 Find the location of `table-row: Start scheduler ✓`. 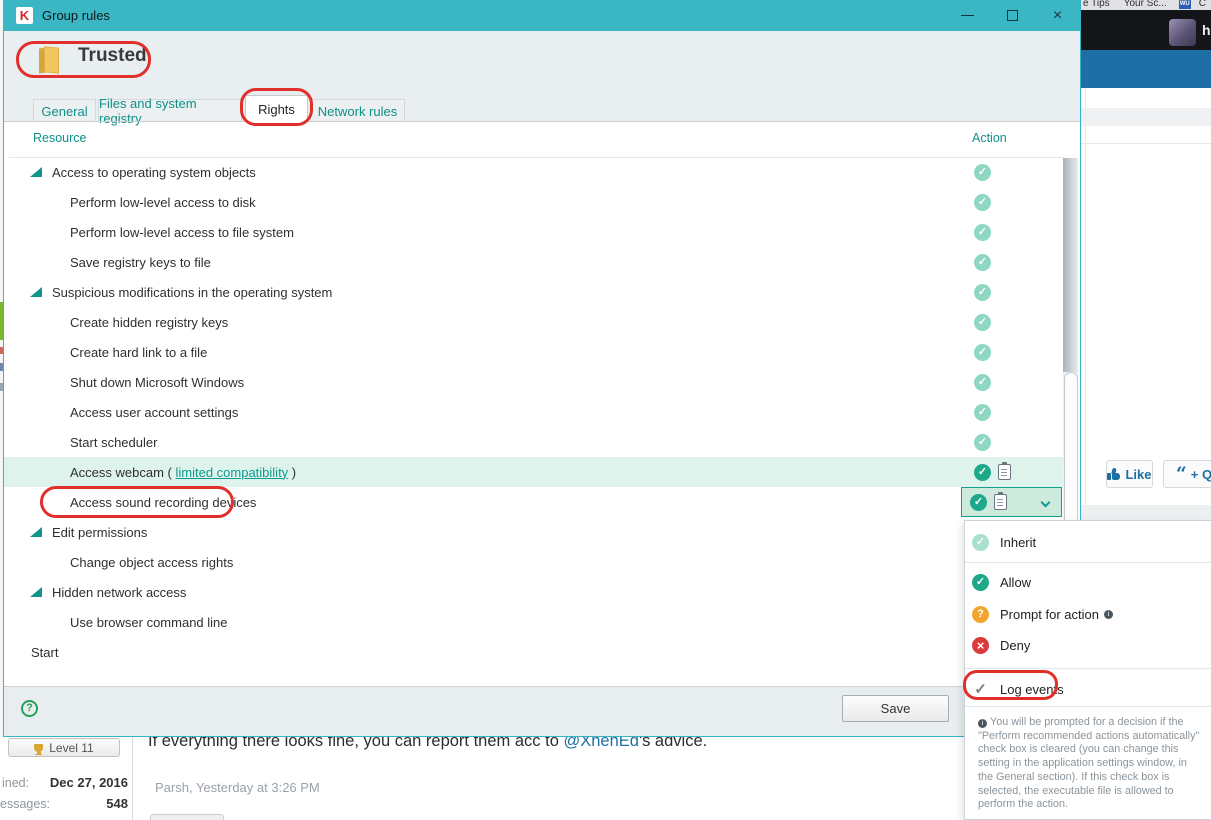

table-row: Start scheduler ✓ is located at coordinates (533, 442).